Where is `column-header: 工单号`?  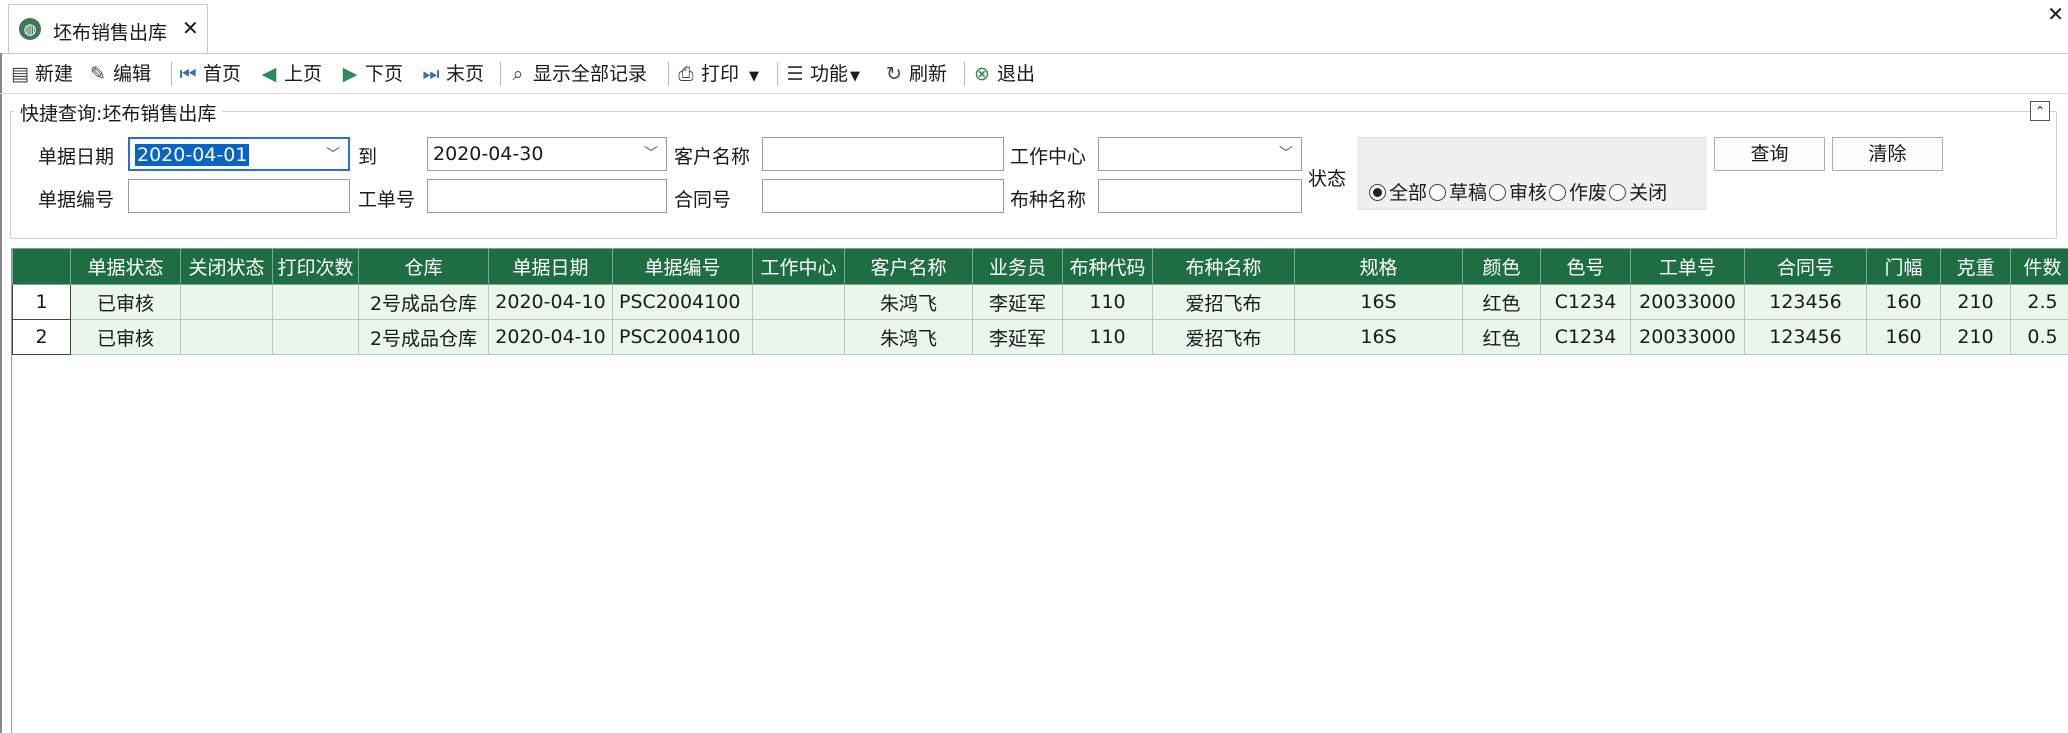
column-header: 工单号 is located at coordinates (1687, 266).